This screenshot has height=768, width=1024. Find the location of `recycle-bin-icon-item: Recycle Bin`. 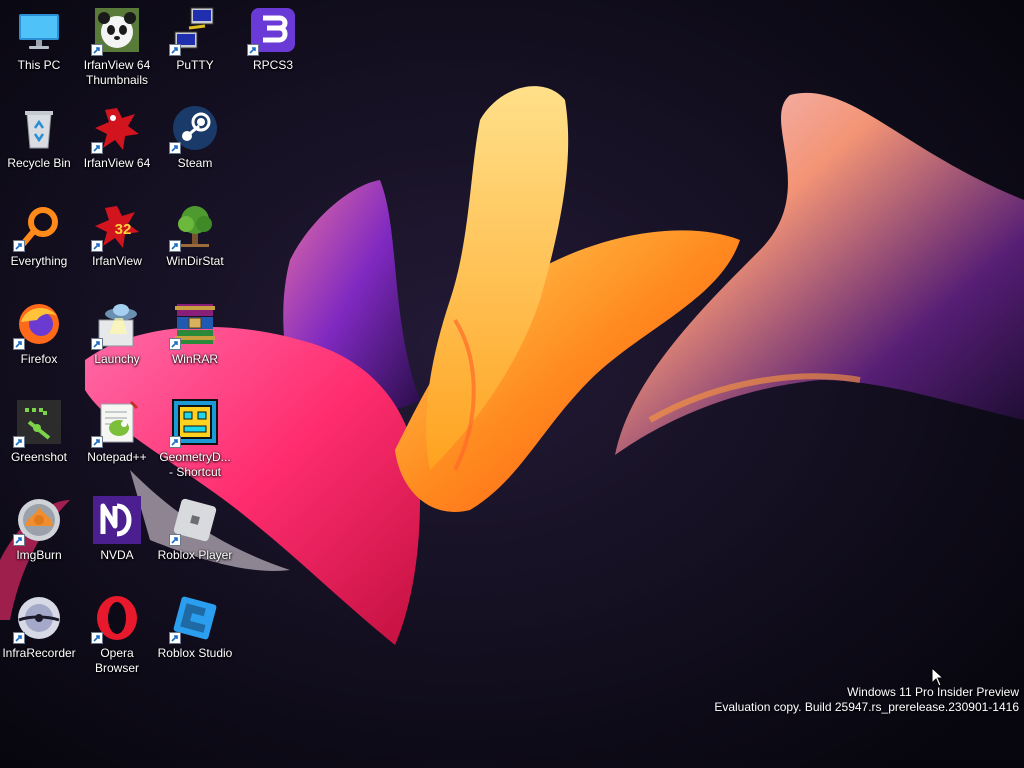

recycle-bin-icon-item: Recycle Bin is located at coordinates (39, 142).